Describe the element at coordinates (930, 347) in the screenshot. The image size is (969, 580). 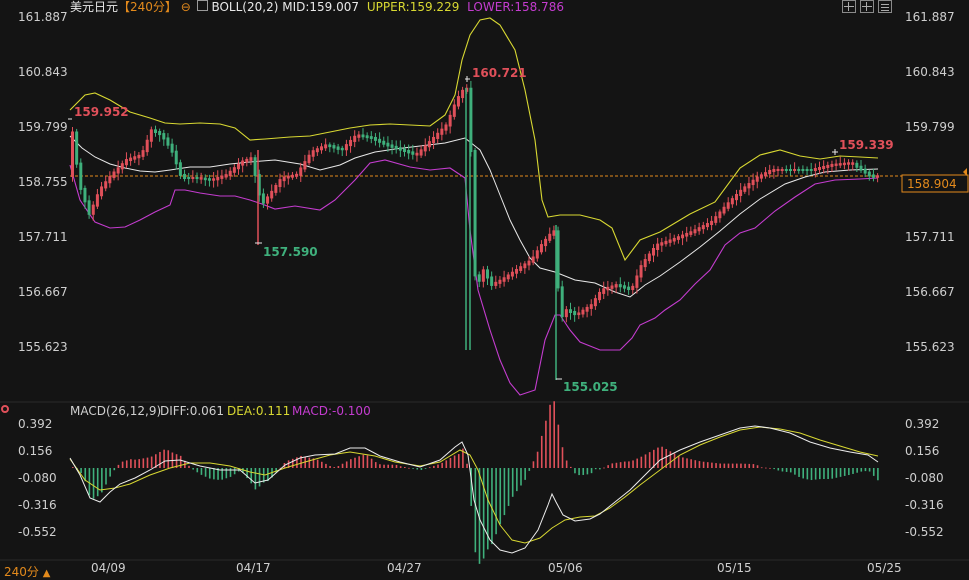
I see `price-tick-right: 155.623` at that location.